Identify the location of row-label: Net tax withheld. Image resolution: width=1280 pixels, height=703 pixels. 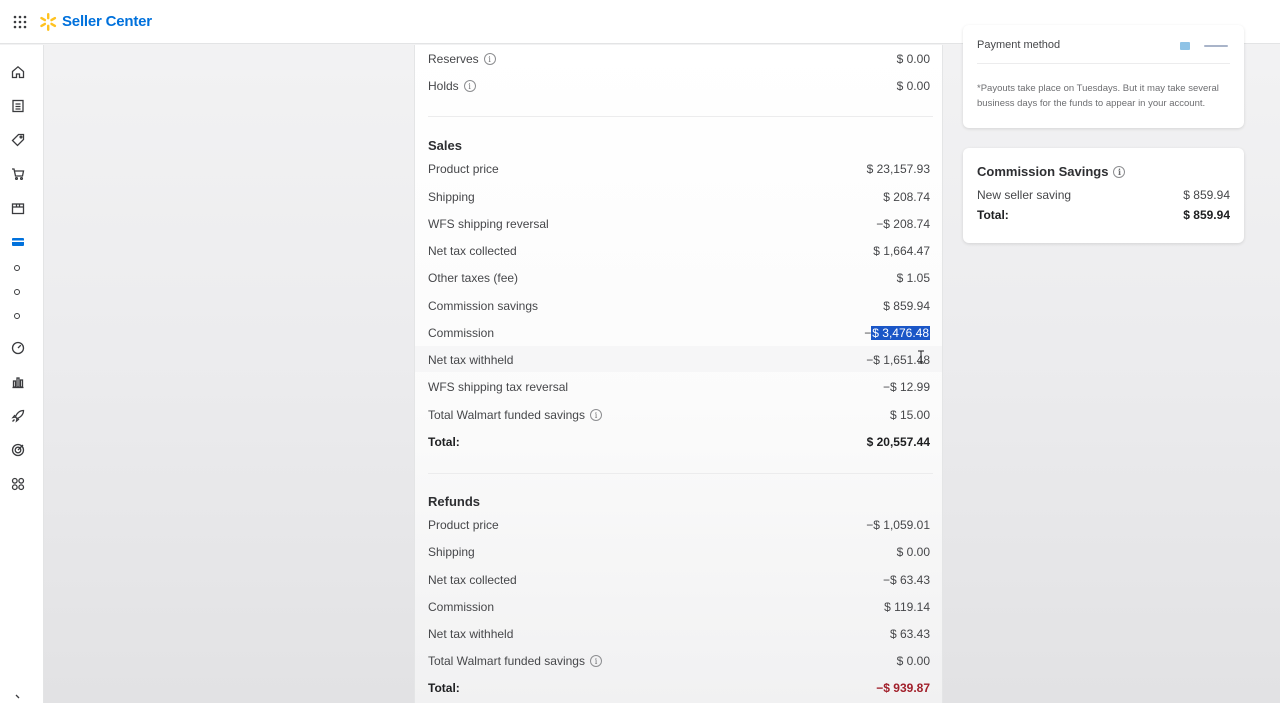
(471, 360).